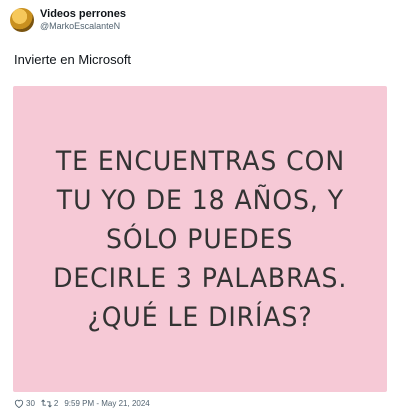  What do you see at coordinates (200, 200) in the screenshot?
I see `image-text-line: TU YO DE 18 AÑOS, Y` at bounding box center [200, 200].